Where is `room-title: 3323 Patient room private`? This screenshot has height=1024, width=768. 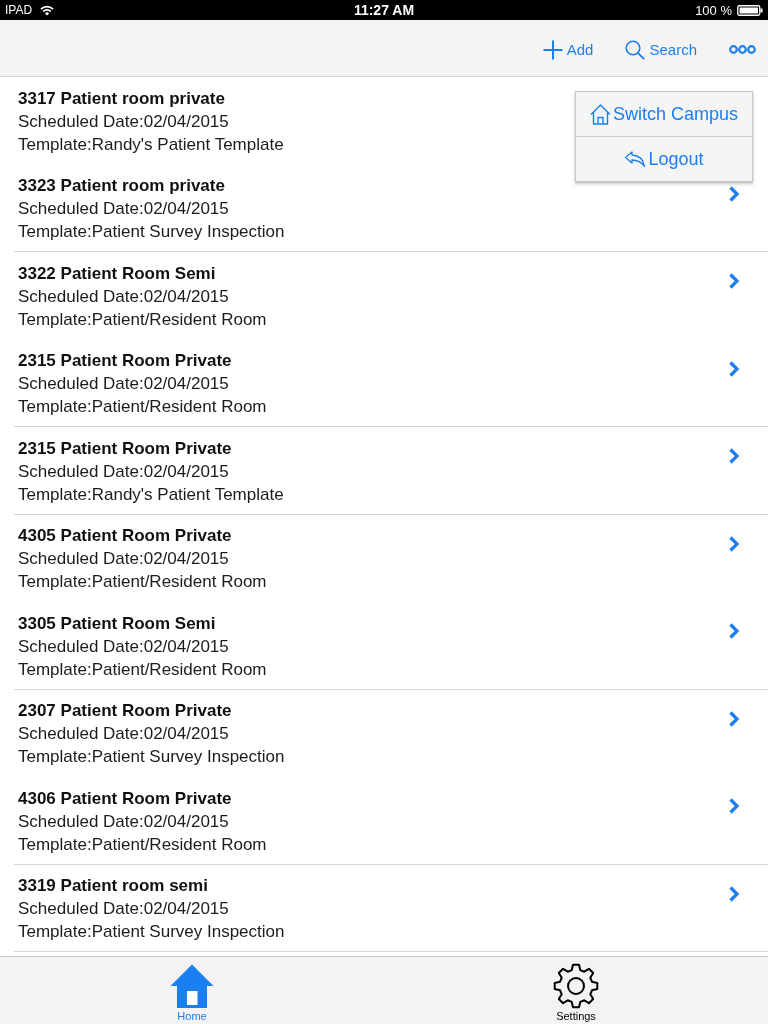 room-title: 3323 Patient room private is located at coordinates (122, 186).